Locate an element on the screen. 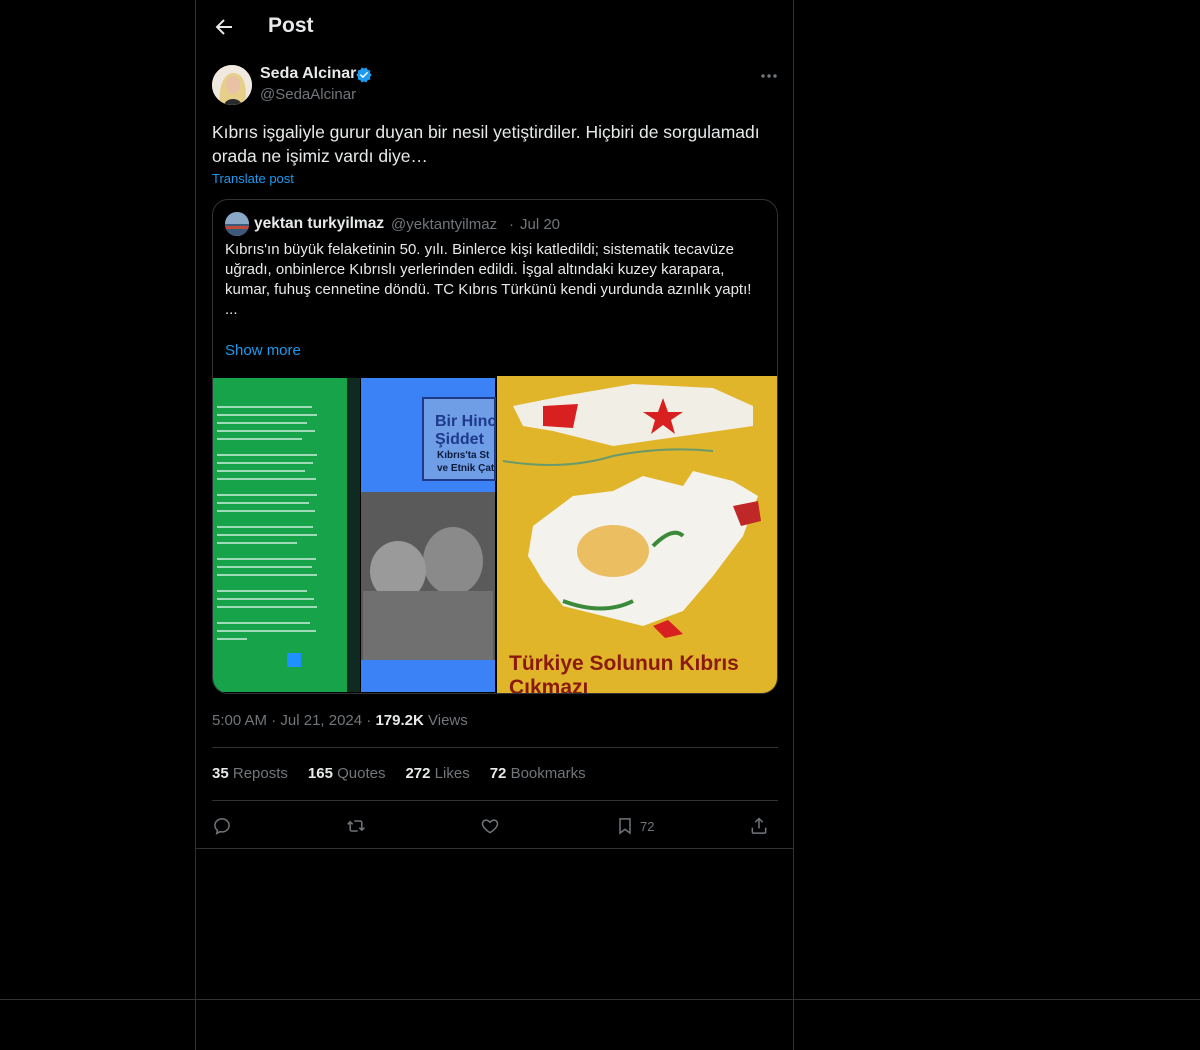 The image size is (1200, 1050). action-bar: 72 is located at coordinates (495, 826).